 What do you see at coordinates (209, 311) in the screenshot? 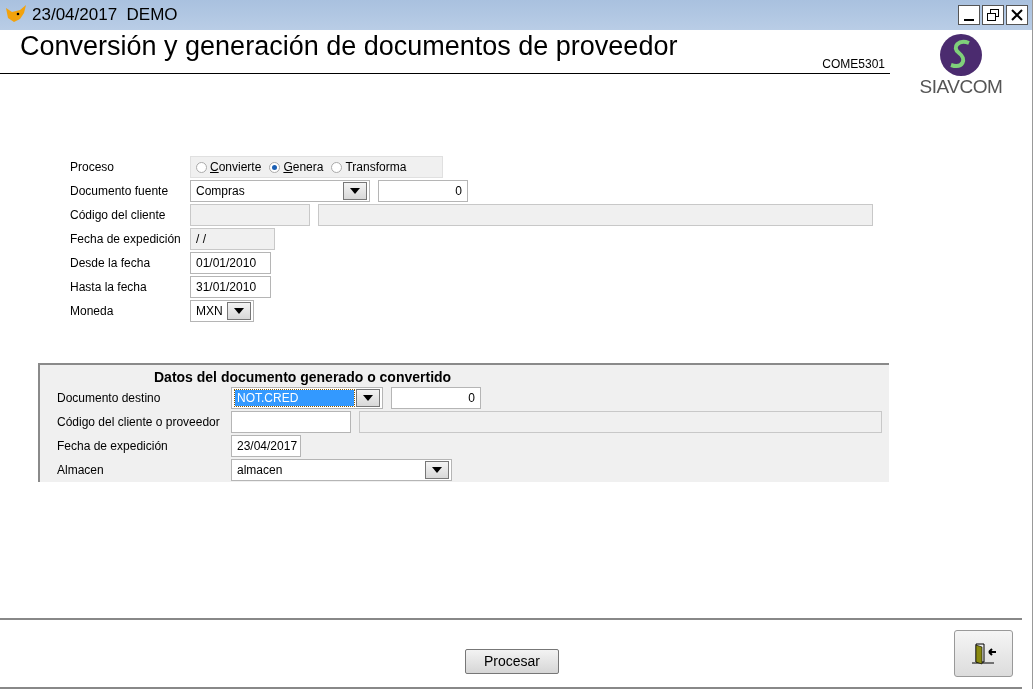
I see `dropdown-value: MXN` at bounding box center [209, 311].